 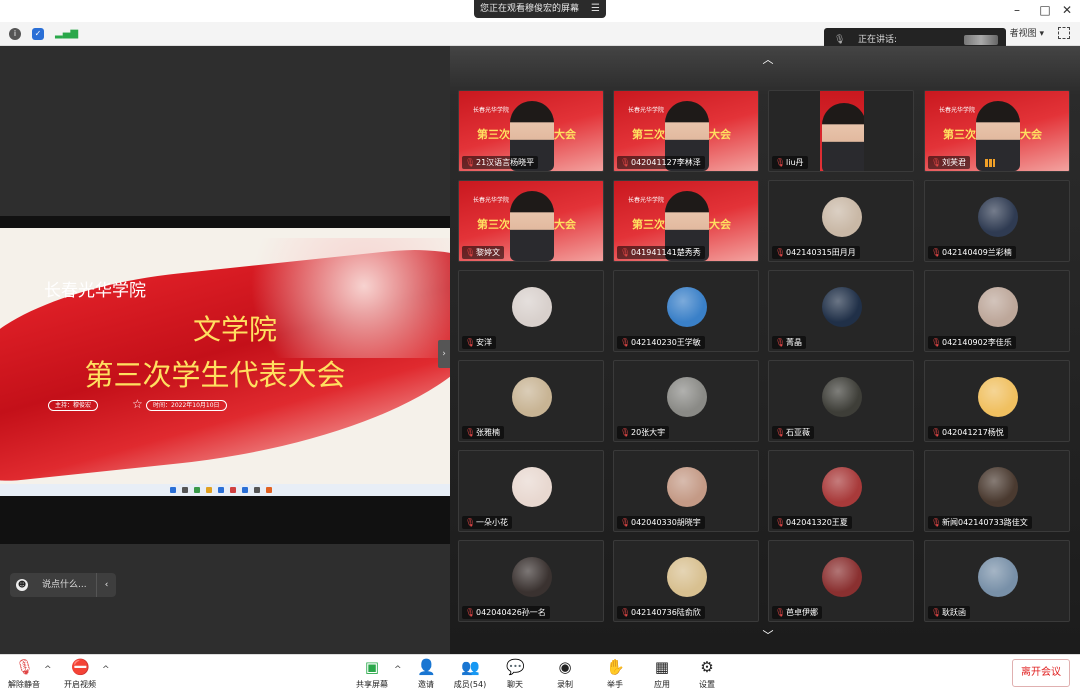 What do you see at coordinates (686, 131) in the screenshot?
I see `participant-tile: 长春光华学院第三次学生代表大会🎙042041127李林泽` at bounding box center [686, 131].